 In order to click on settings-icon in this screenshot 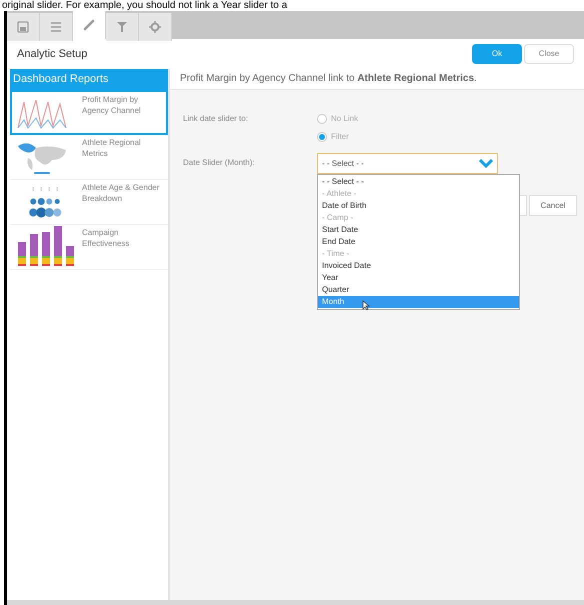, I will do `click(155, 27)`.